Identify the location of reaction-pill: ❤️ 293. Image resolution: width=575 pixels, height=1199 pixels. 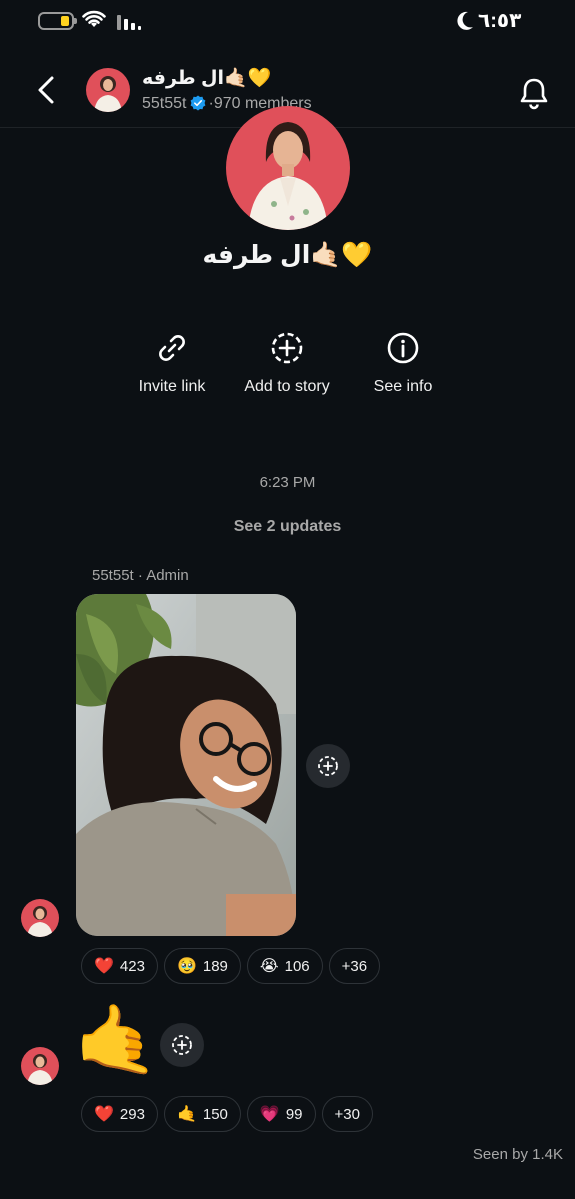
(119, 1114).